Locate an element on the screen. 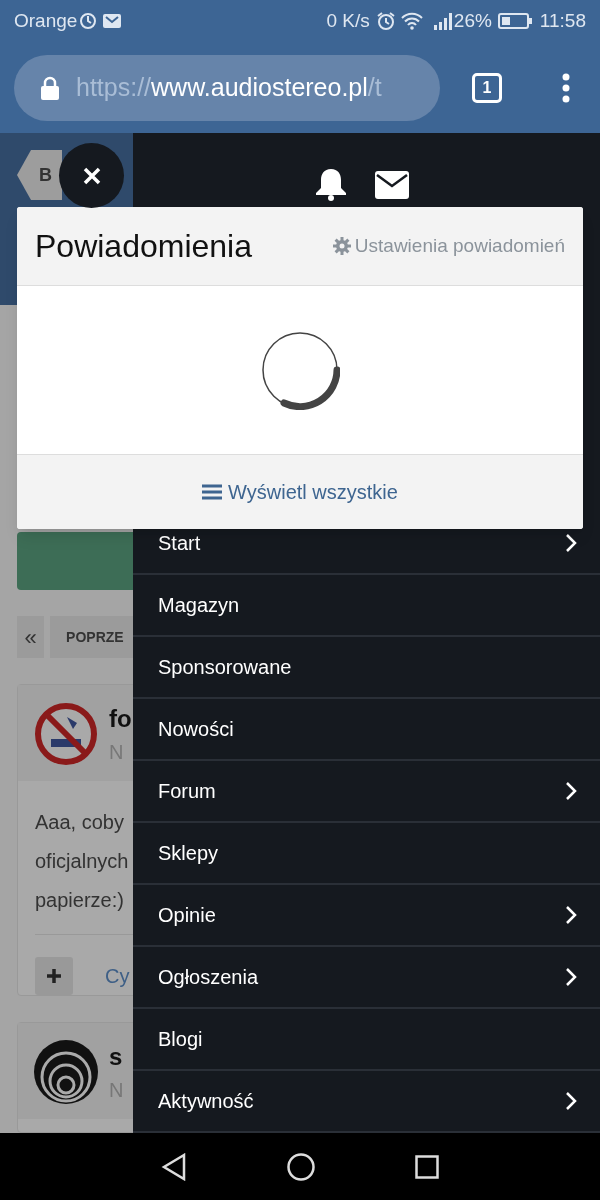 This screenshot has width=600, height=1200. recents-icon is located at coordinates (427, 1166).